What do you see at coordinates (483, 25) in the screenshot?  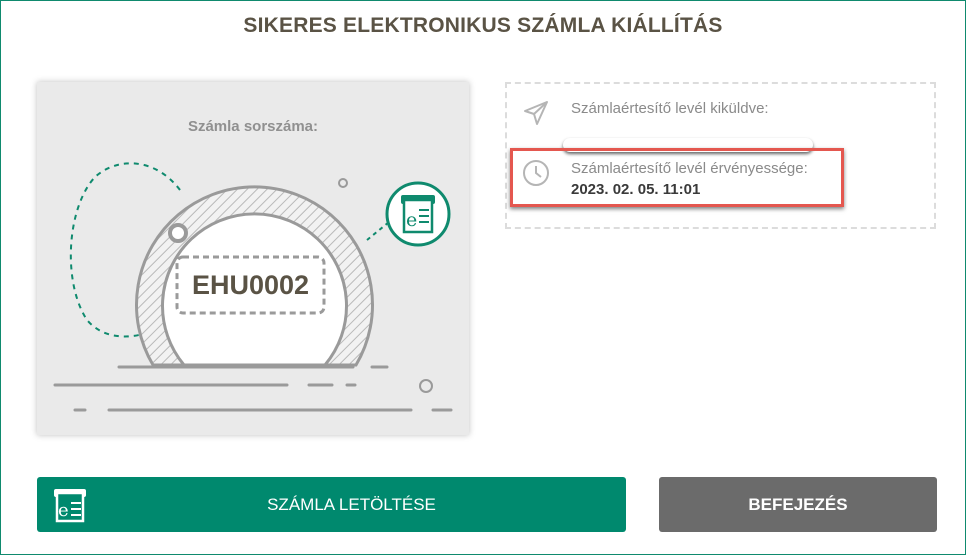 I see `page-title: SIKERES ELEKTRONIKUS SZÁMLA KIÁLLÍTÁS` at bounding box center [483, 25].